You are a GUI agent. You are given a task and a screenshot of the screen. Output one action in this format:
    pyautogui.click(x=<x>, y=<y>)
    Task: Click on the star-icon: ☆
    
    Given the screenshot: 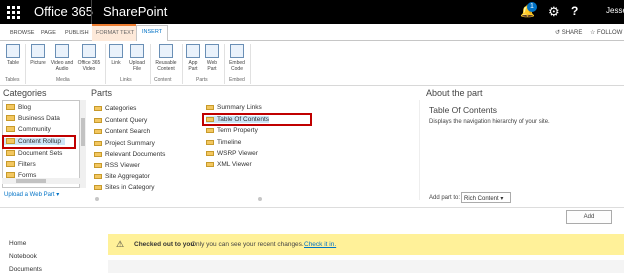 What is the action you would take?
    pyautogui.click(x=594, y=33)
    